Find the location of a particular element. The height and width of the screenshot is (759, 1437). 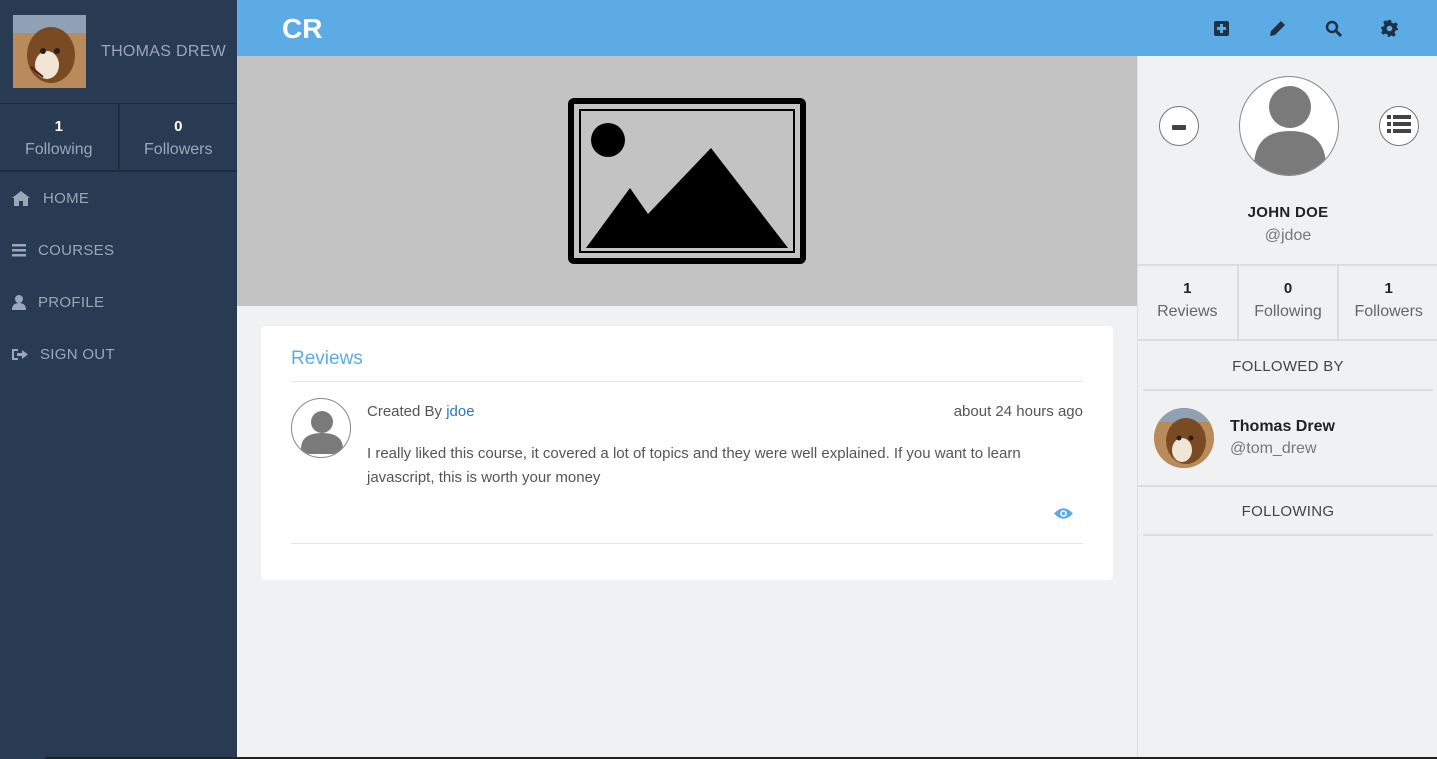

search-icon is located at coordinates (1333, 28).